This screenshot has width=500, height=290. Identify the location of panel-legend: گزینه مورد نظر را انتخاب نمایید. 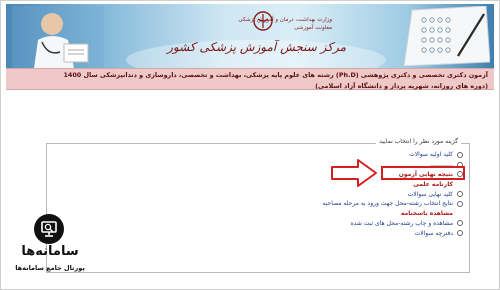
(418, 141).